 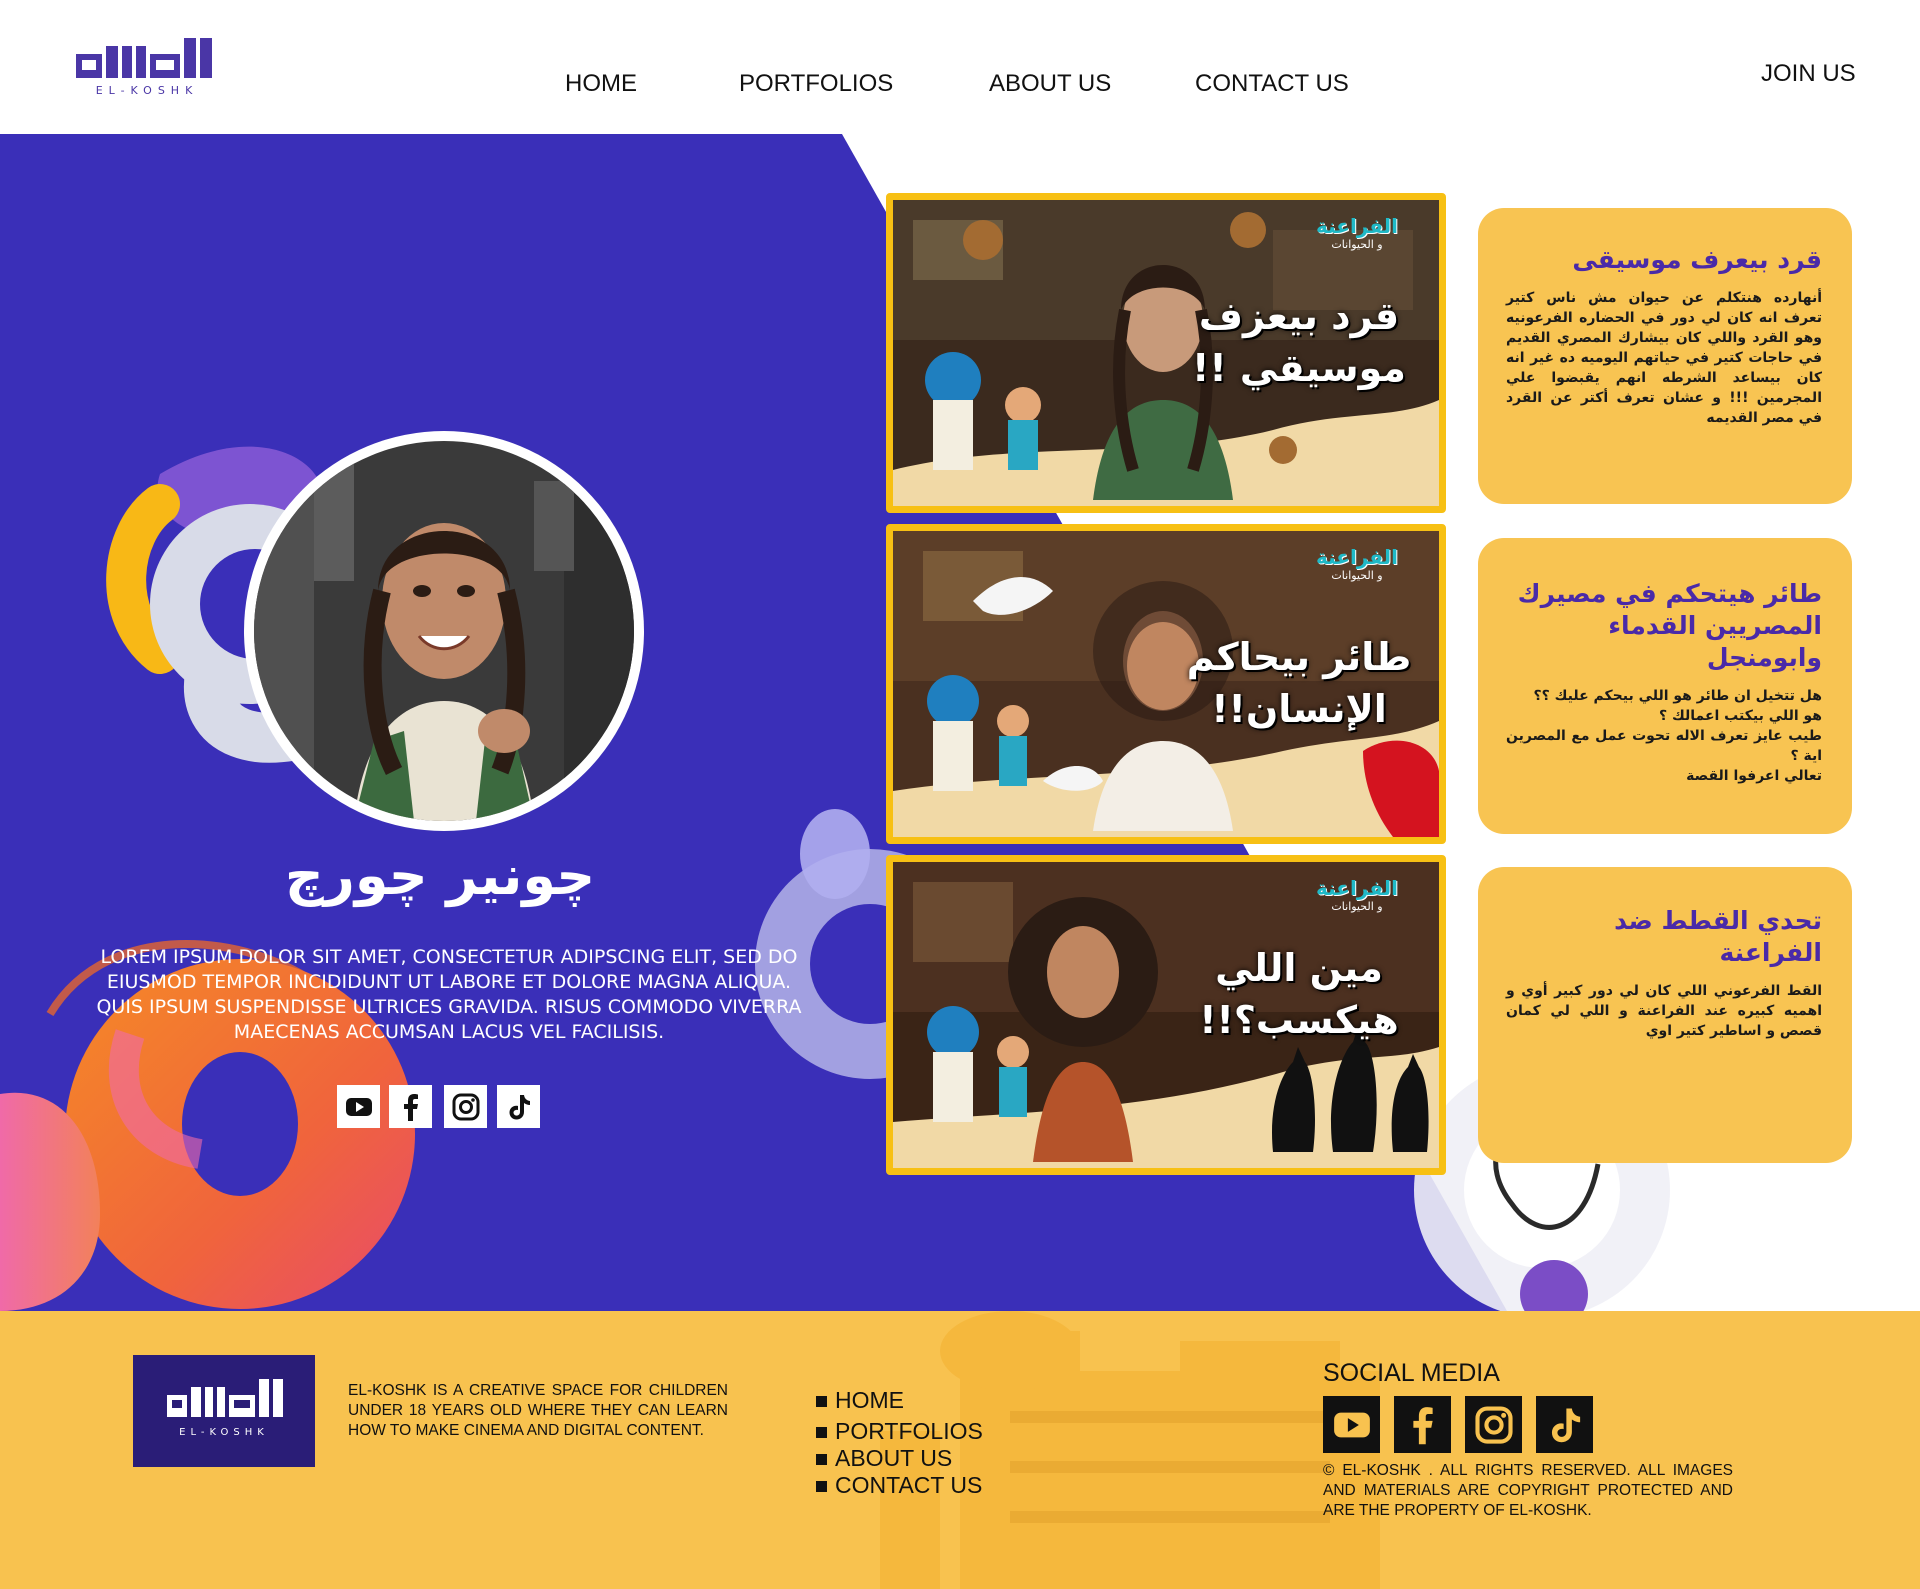 What do you see at coordinates (909, 1431) in the screenshot?
I see `footer-link-label: PORTFOLIOS` at bounding box center [909, 1431].